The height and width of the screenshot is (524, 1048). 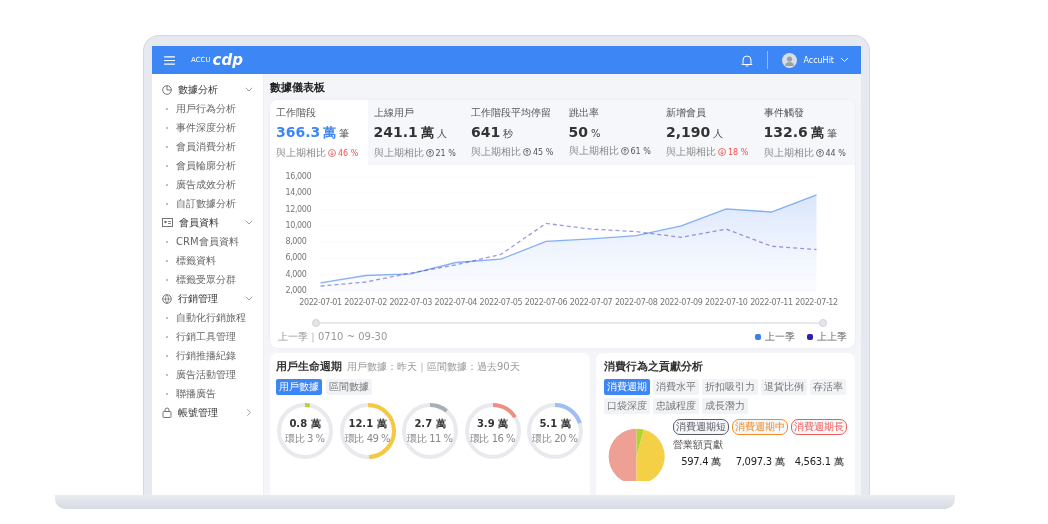 What do you see at coordinates (206, 374) in the screenshot?
I see `sidebar-item: 廣告活動管理` at bounding box center [206, 374].